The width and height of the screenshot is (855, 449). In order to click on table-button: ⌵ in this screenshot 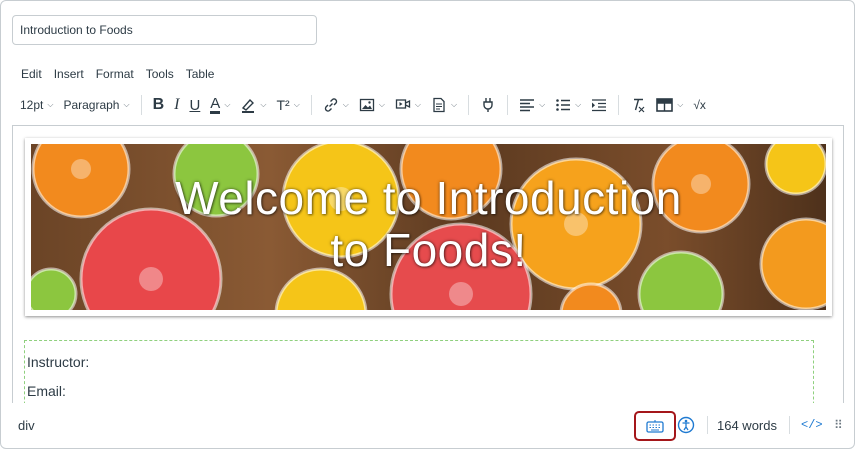, I will do `click(669, 105)`.